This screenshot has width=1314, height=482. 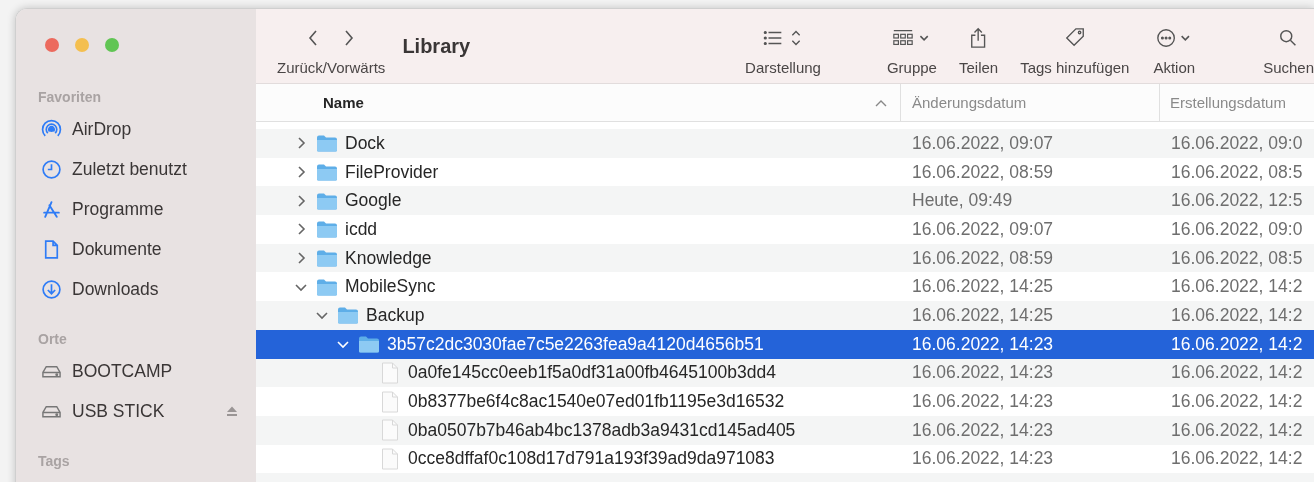 I want to click on sidebar-item: Zuletzt benutzt, so click(x=139, y=169).